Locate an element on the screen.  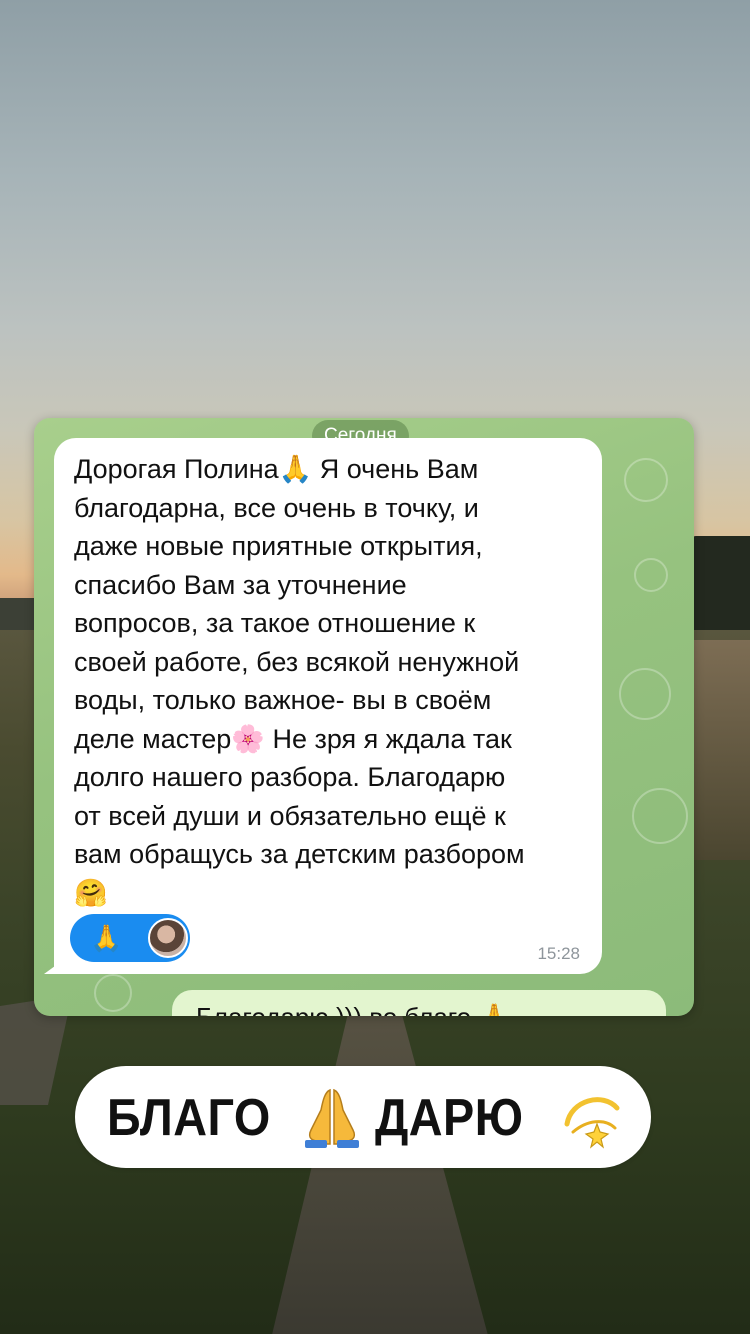
praying-hands-icon is located at coordinates (332, 1118).